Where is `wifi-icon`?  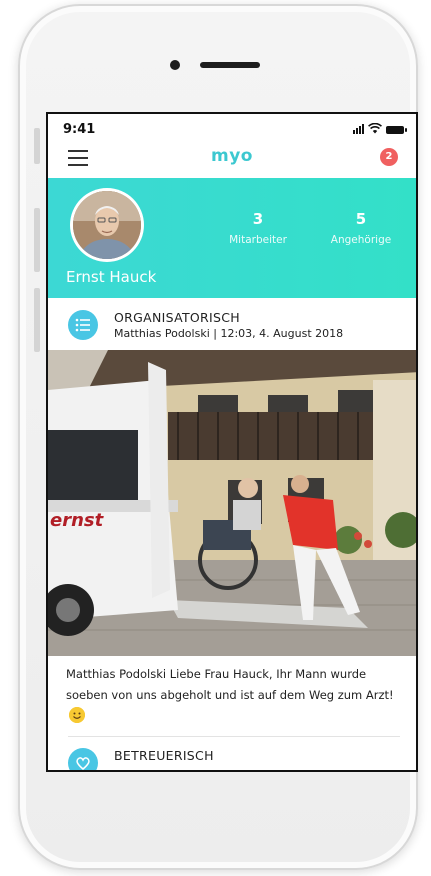
wifi-icon is located at coordinates (375, 128).